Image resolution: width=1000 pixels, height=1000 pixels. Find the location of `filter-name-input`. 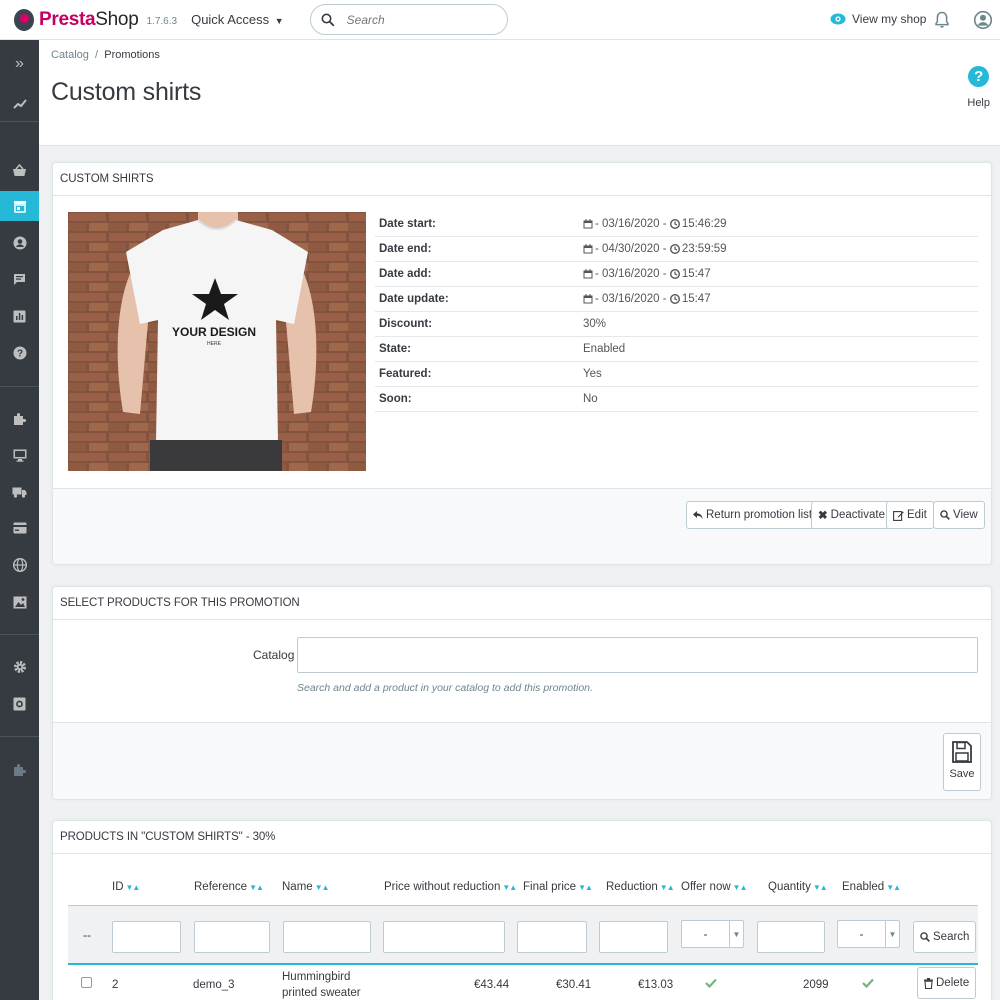

filter-name-input is located at coordinates (327, 937).